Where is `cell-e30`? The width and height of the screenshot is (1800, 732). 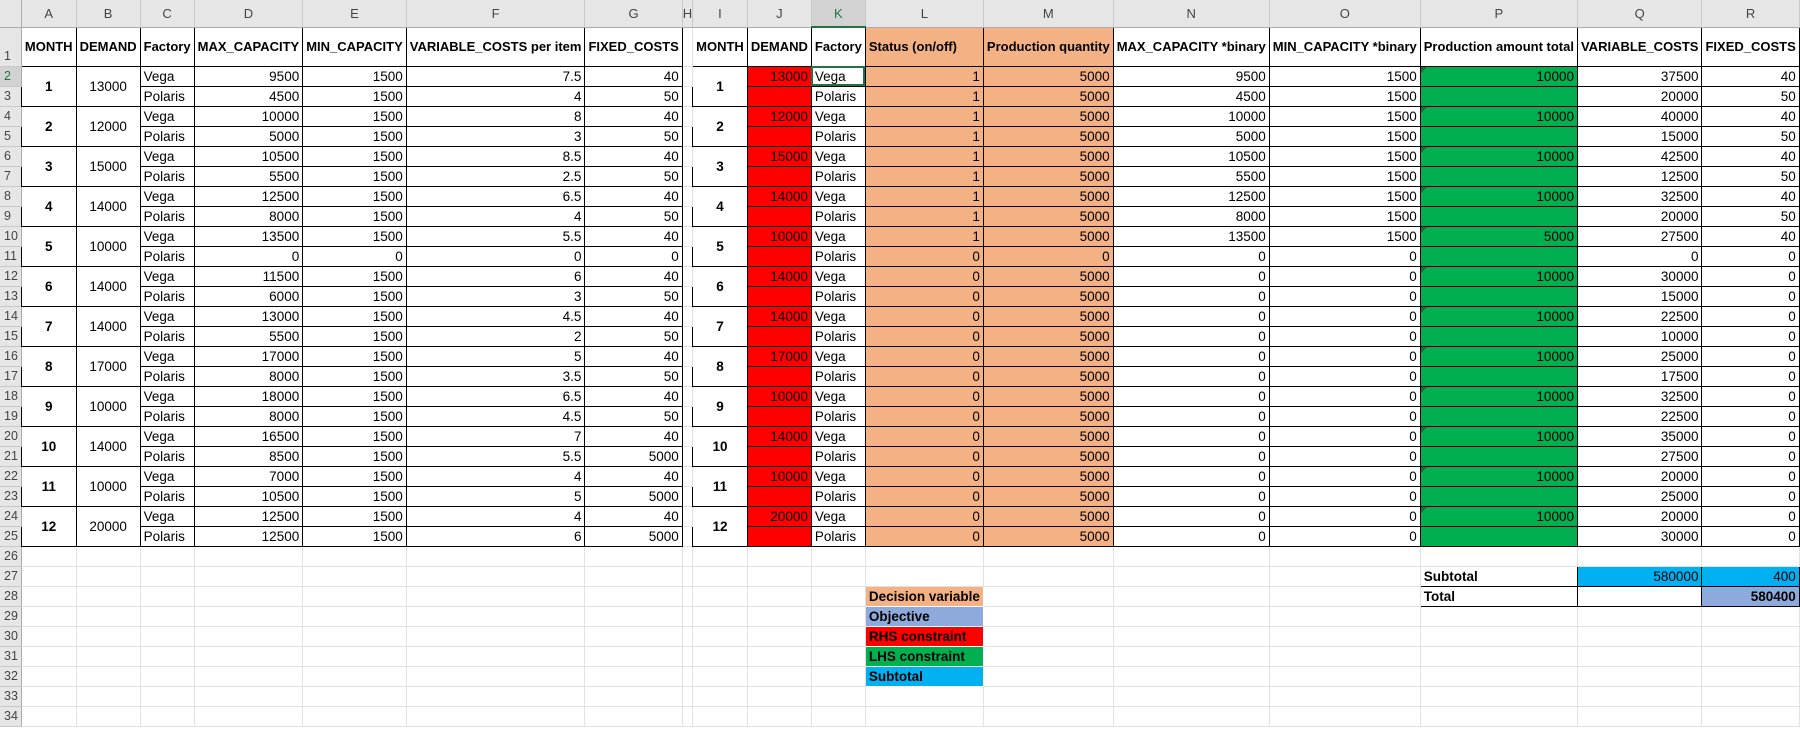
cell-e30 is located at coordinates (354, 636).